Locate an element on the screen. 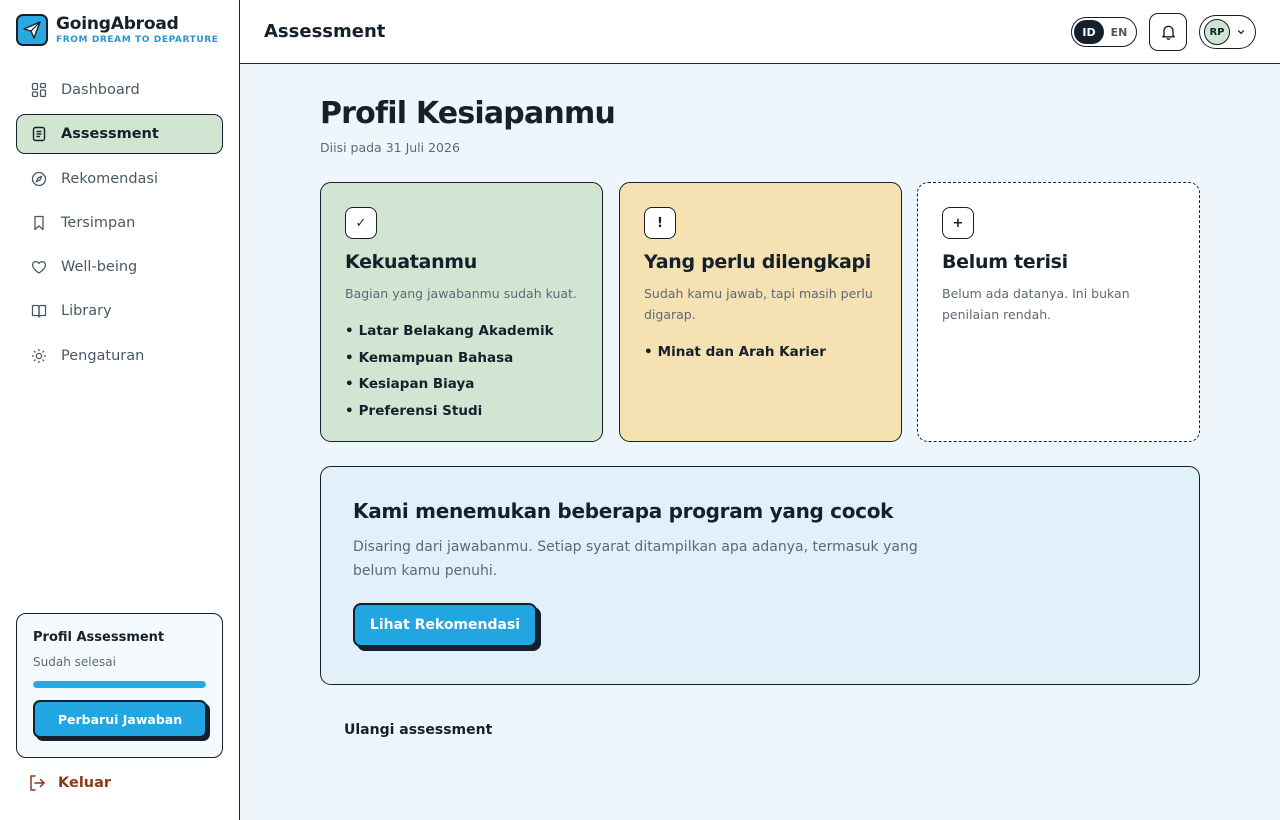 This screenshot has width=1280, height=820. profile-card-title: Profil Assessment is located at coordinates (99, 637).